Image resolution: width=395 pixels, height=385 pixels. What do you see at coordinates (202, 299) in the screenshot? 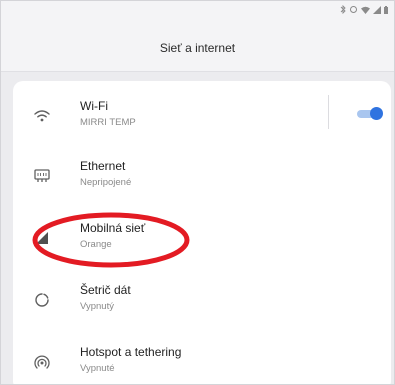
I see `settings-item-data-saver: Šetrič dát Vypnutý` at bounding box center [202, 299].